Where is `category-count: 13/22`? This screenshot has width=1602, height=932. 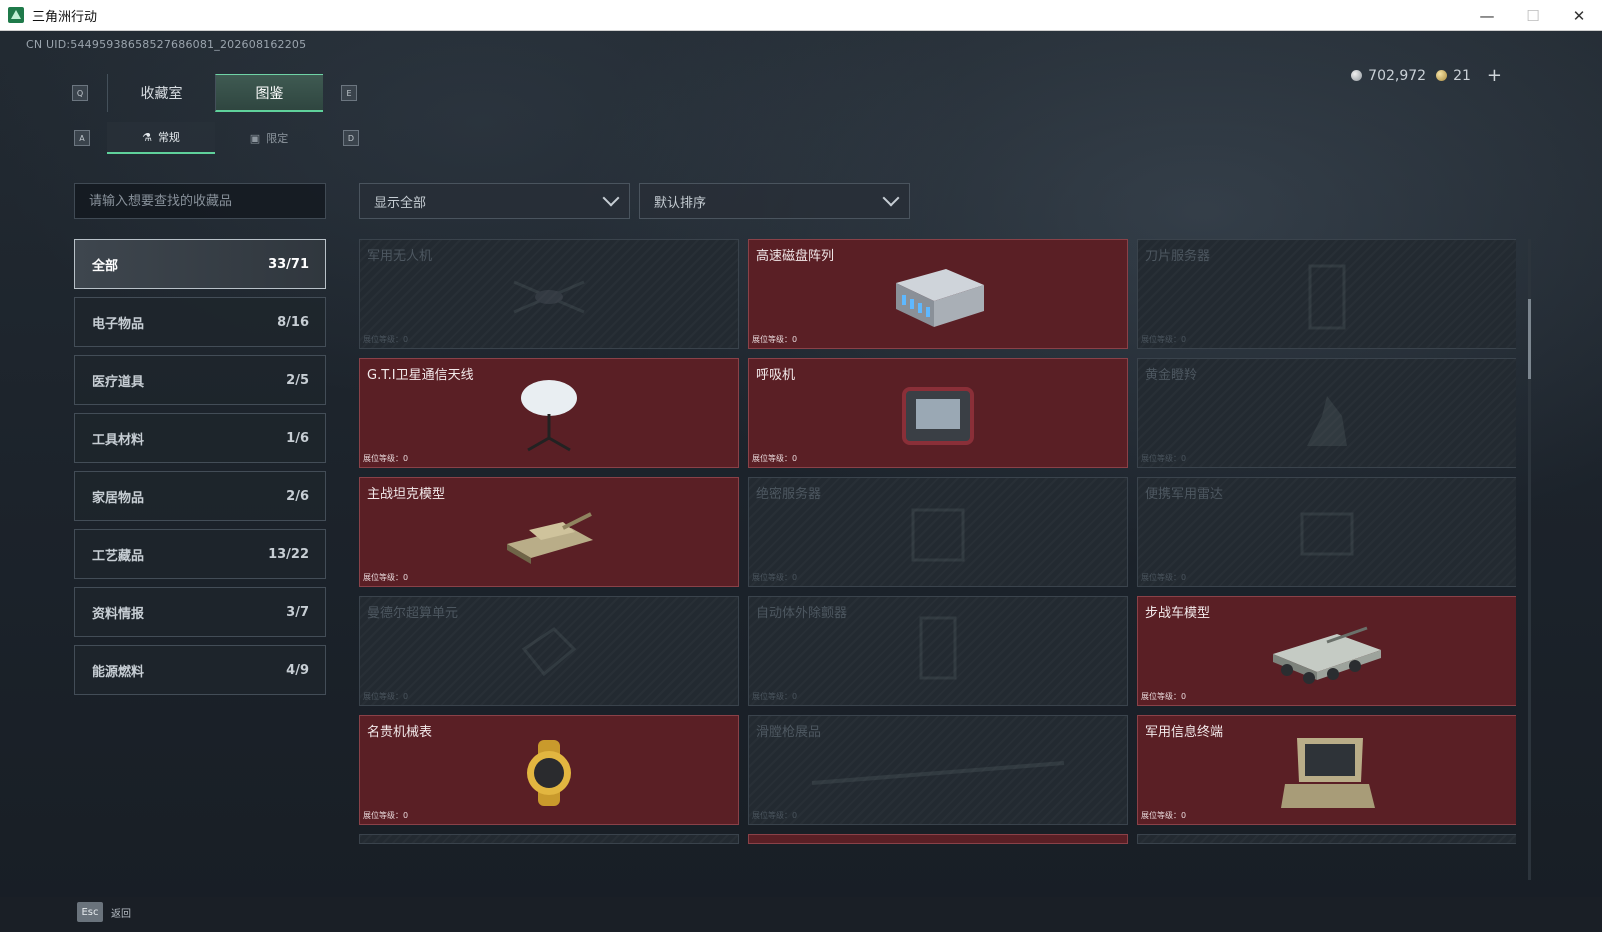
category-count: 13/22 is located at coordinates (288, 554).